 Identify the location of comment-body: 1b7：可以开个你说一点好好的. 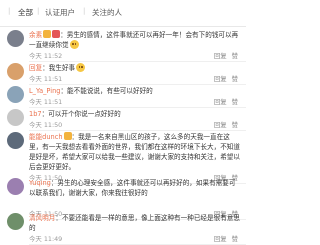
(135, 114).